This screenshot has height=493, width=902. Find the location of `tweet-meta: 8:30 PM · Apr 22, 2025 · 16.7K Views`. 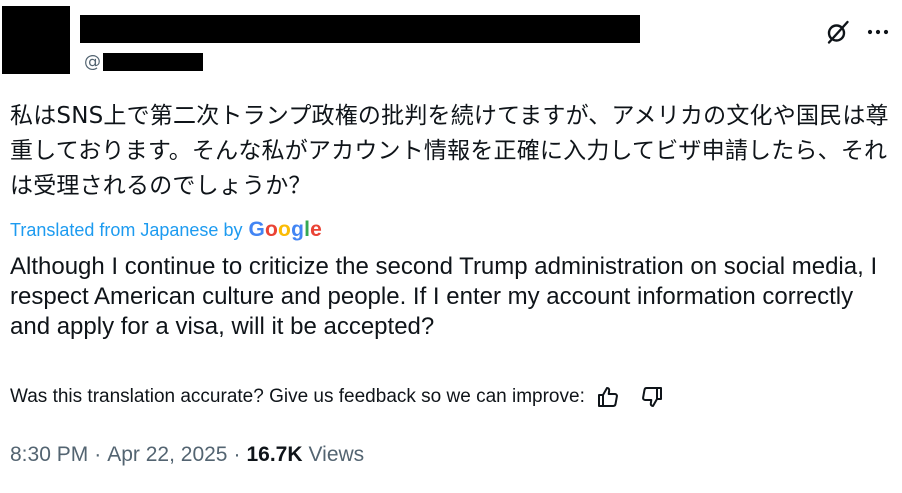

tweet-meta: 8:30 PM · Apr 22, 2025 · 16.7K Views is located at coordinates (187, 455).